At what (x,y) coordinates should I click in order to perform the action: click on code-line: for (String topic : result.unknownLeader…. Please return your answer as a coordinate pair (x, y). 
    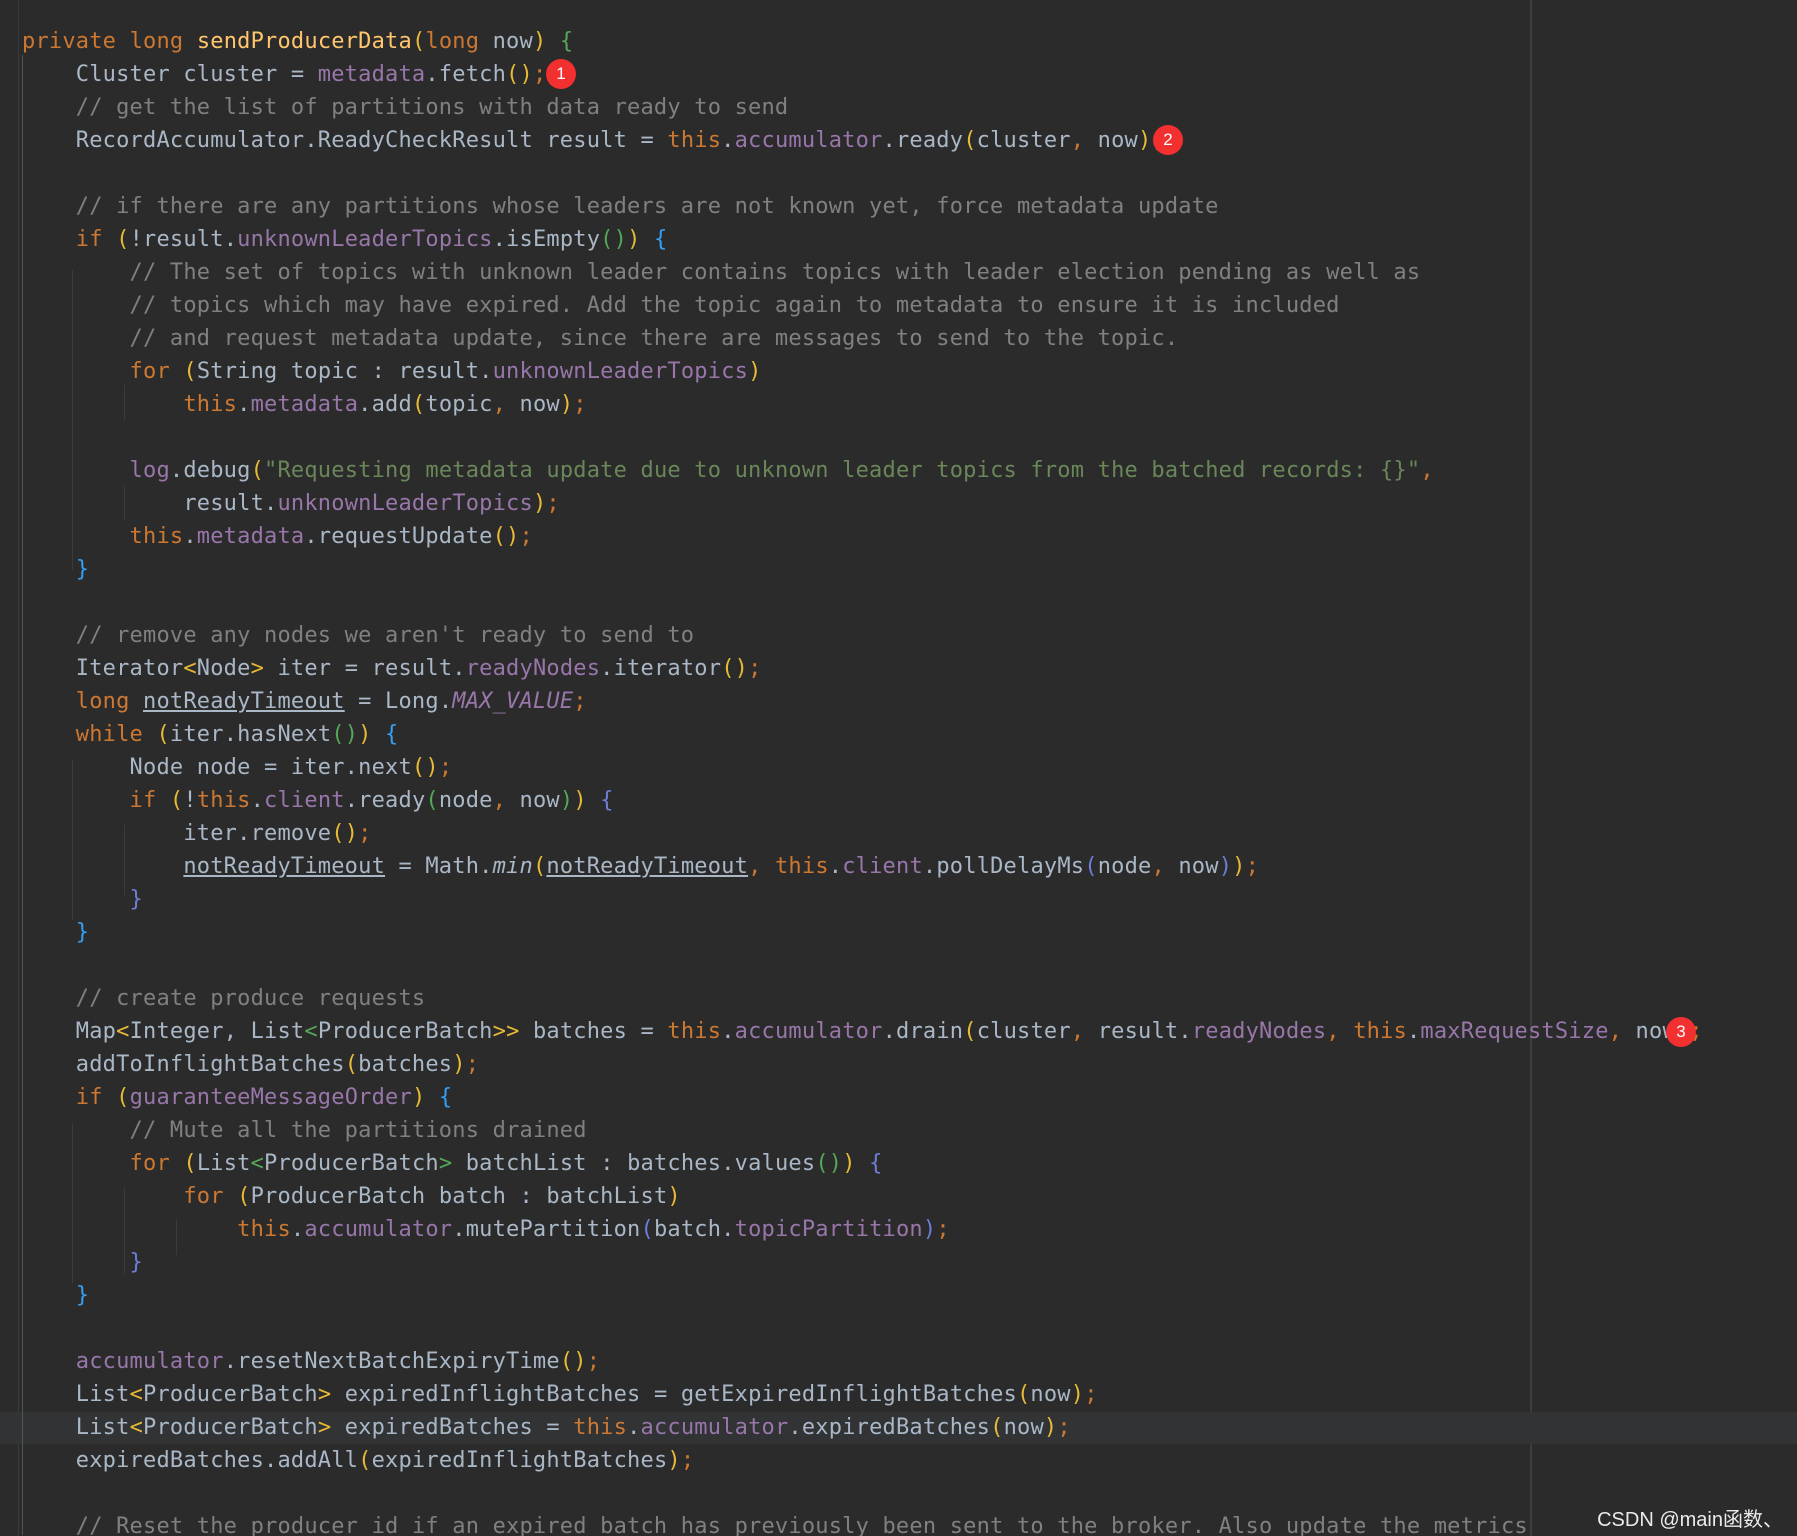
    Looking at the image, I should click on (392, 371).